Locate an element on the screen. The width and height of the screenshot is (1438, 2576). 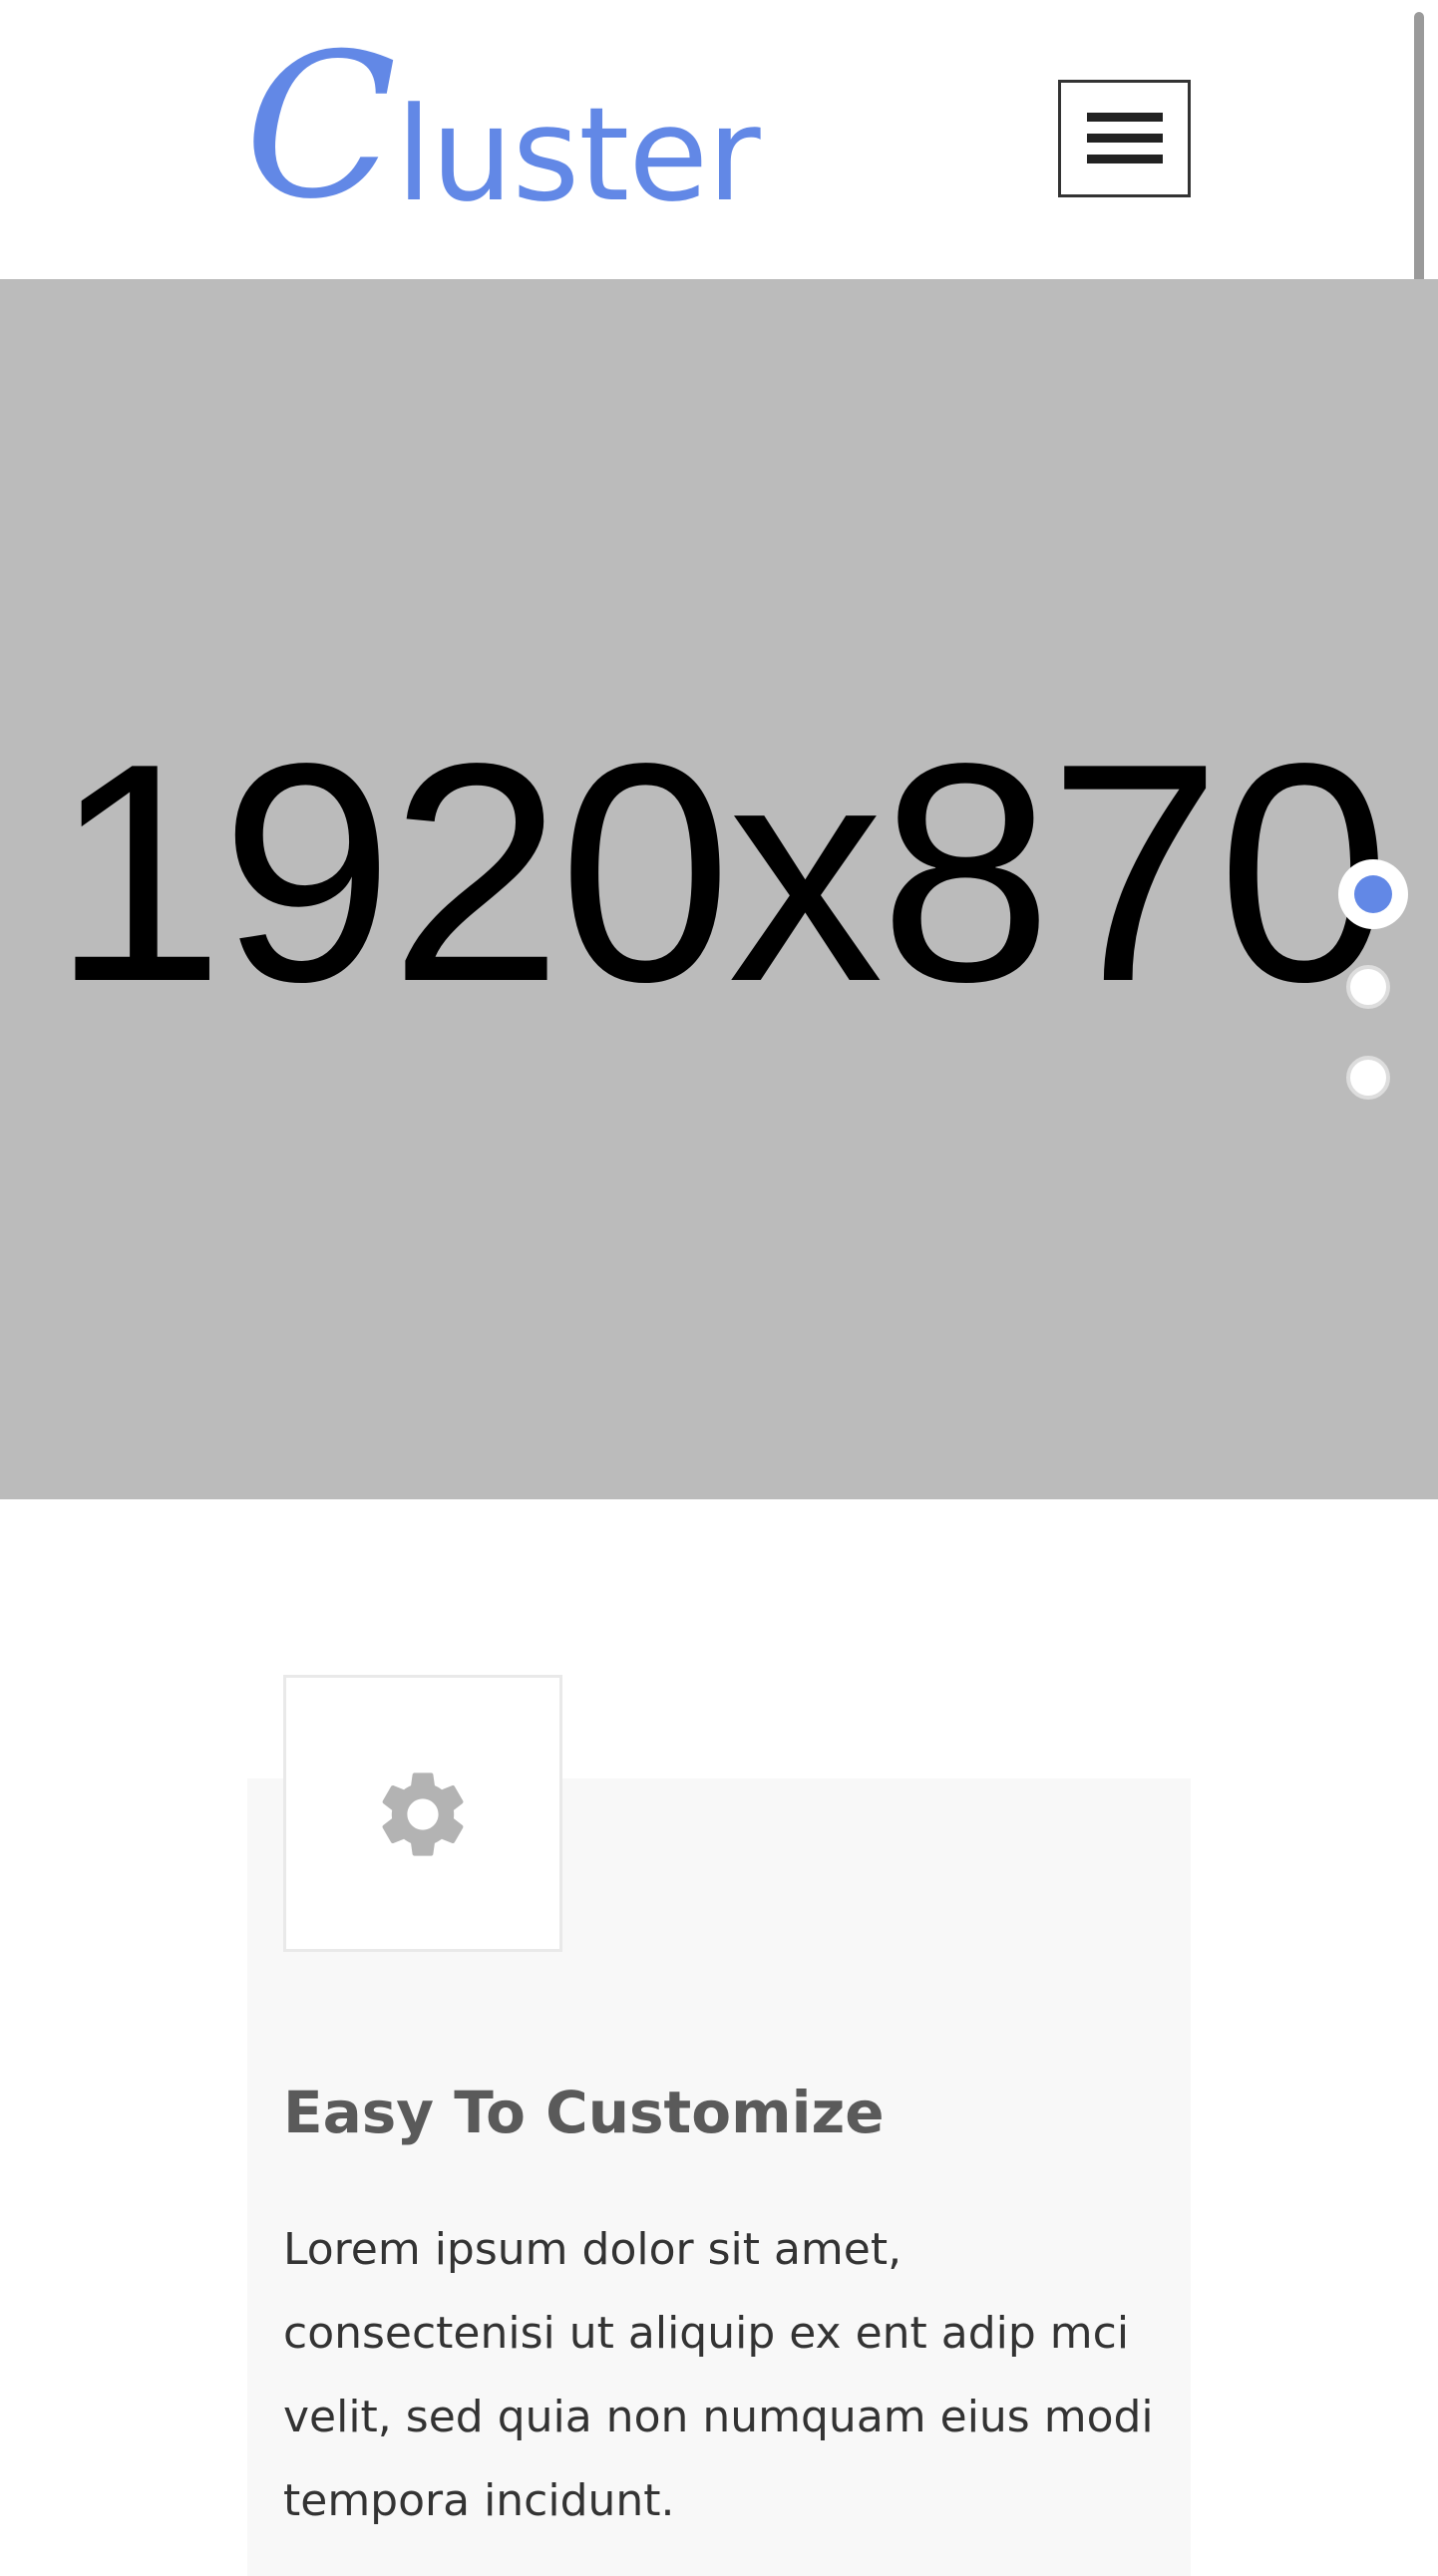
gear-icon is located at coordinates (423, 1814).